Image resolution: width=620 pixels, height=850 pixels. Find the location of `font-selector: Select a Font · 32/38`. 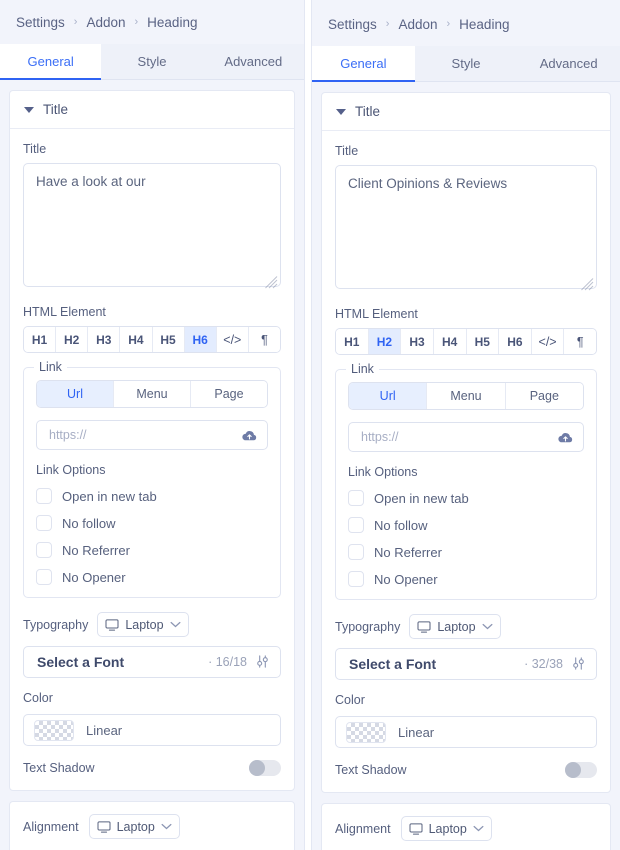

font-selector: Select a Font · 32/38 is located at coordinates (466, 664).